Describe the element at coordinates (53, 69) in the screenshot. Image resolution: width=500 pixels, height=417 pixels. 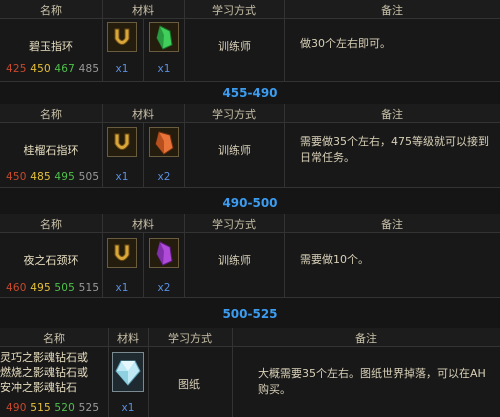
I see `skill-levels: 425 450 467 485` at that location.